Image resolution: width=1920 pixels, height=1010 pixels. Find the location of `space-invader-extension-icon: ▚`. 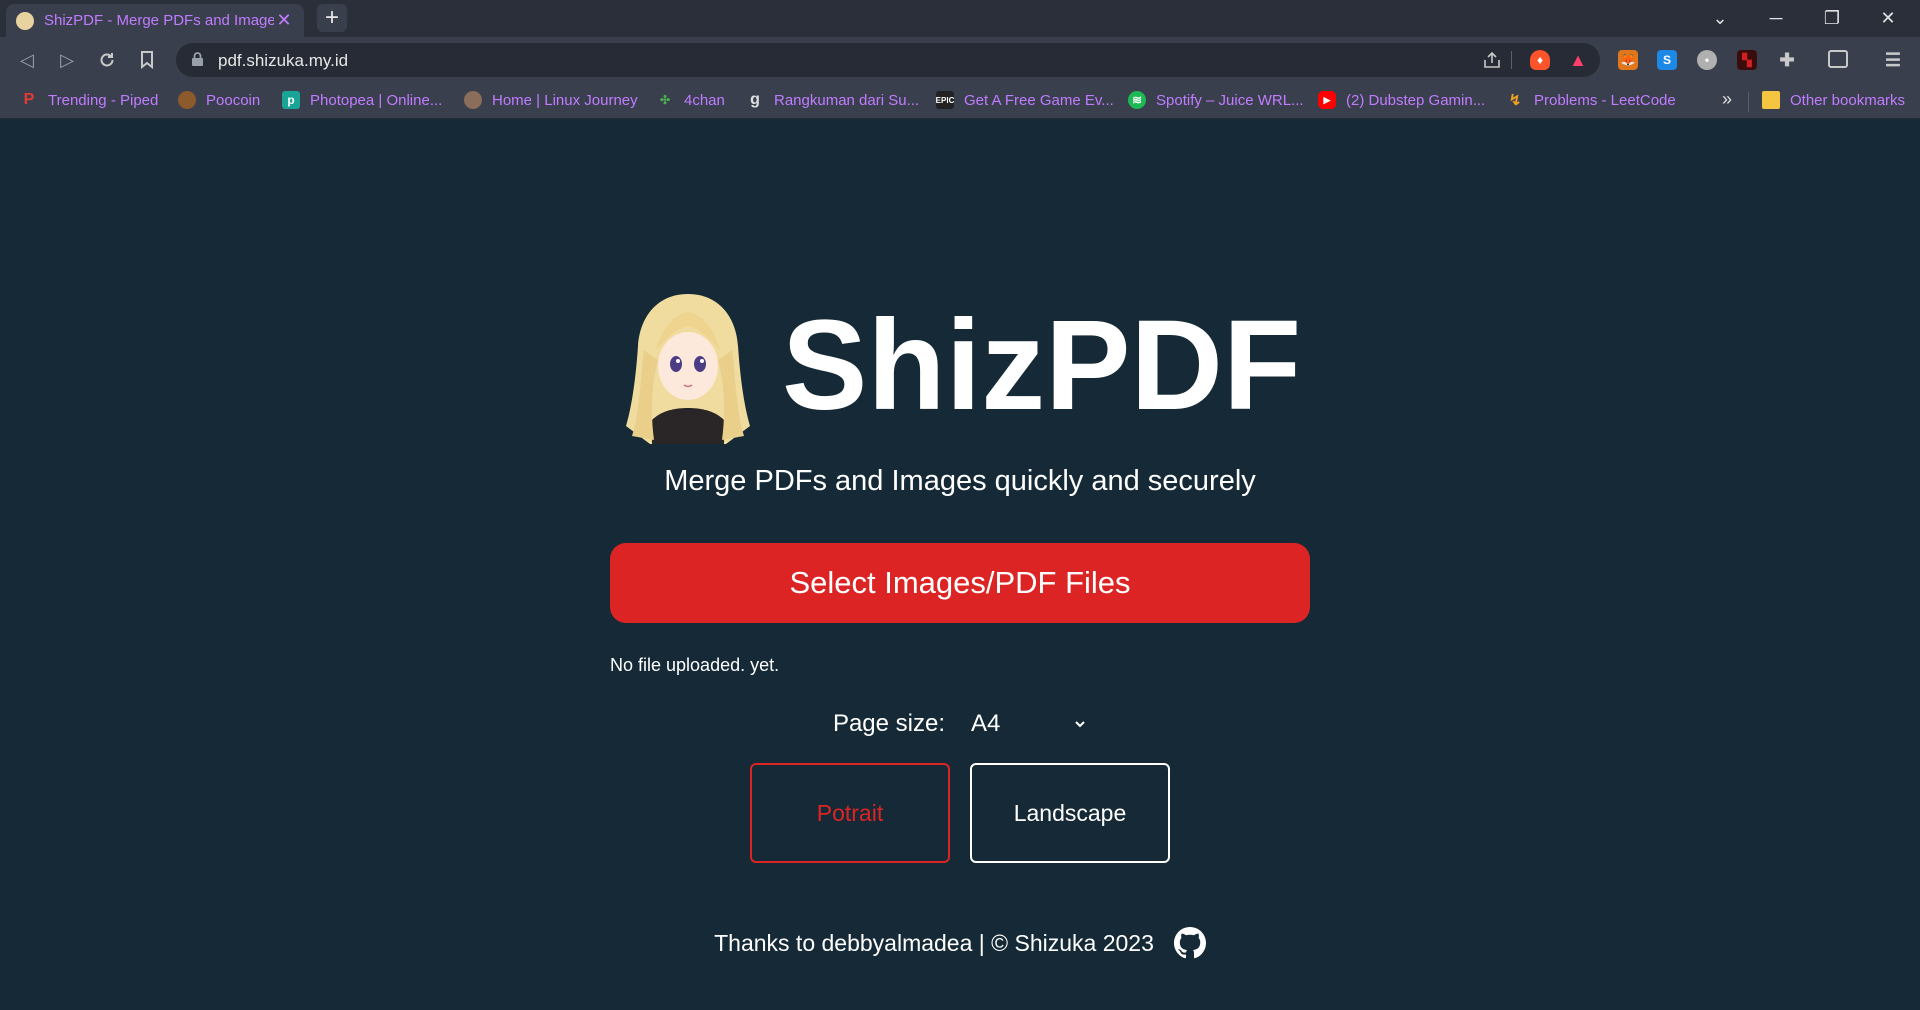

space-invader-extension-icon: ▚ is located at coordinates (1747, 60).